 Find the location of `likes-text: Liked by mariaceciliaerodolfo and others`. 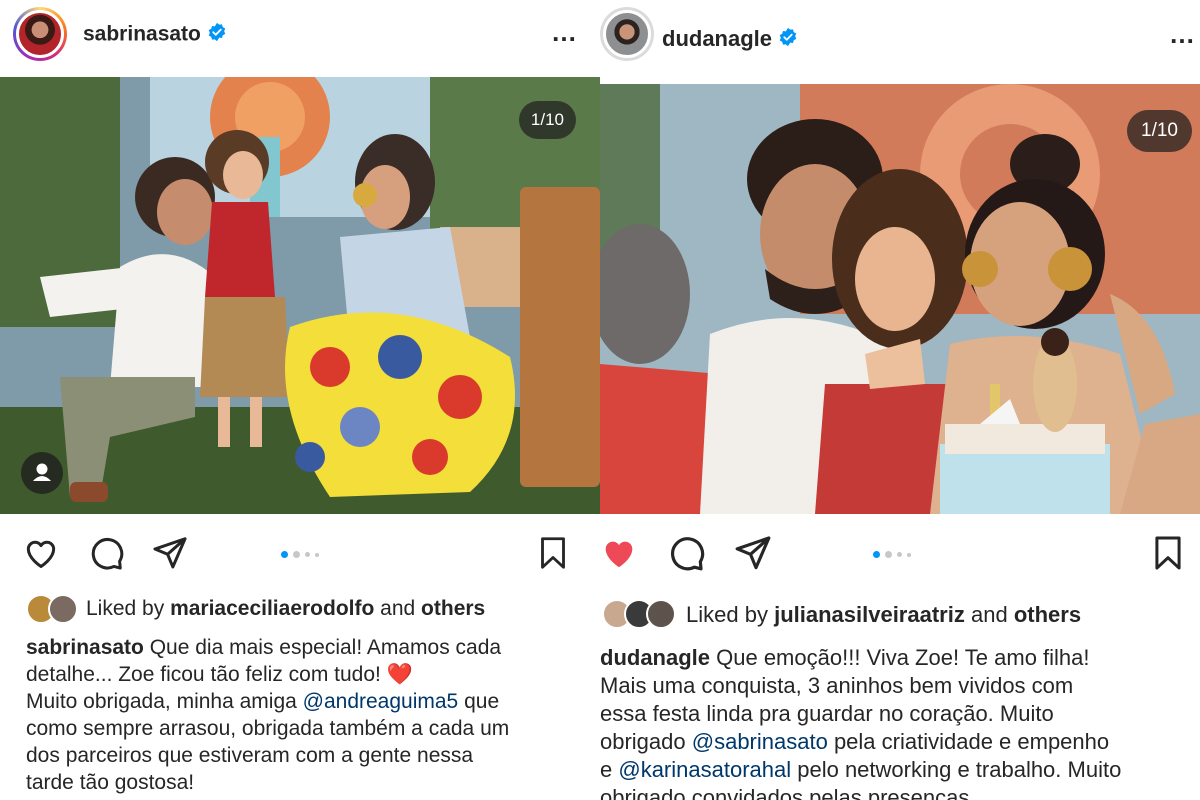

likes-text: Liked by mariaceciliaerodolfo and others is located at coordinates (285, 609).